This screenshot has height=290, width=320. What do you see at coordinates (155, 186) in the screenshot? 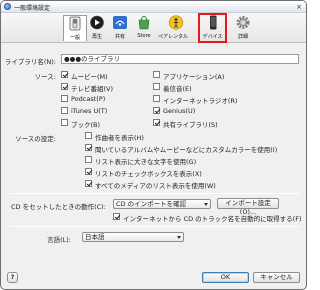
I see `all-media-list-view-label: すべてのメディアのリスト表示を使用(W)` at bounding box center [155, 186].